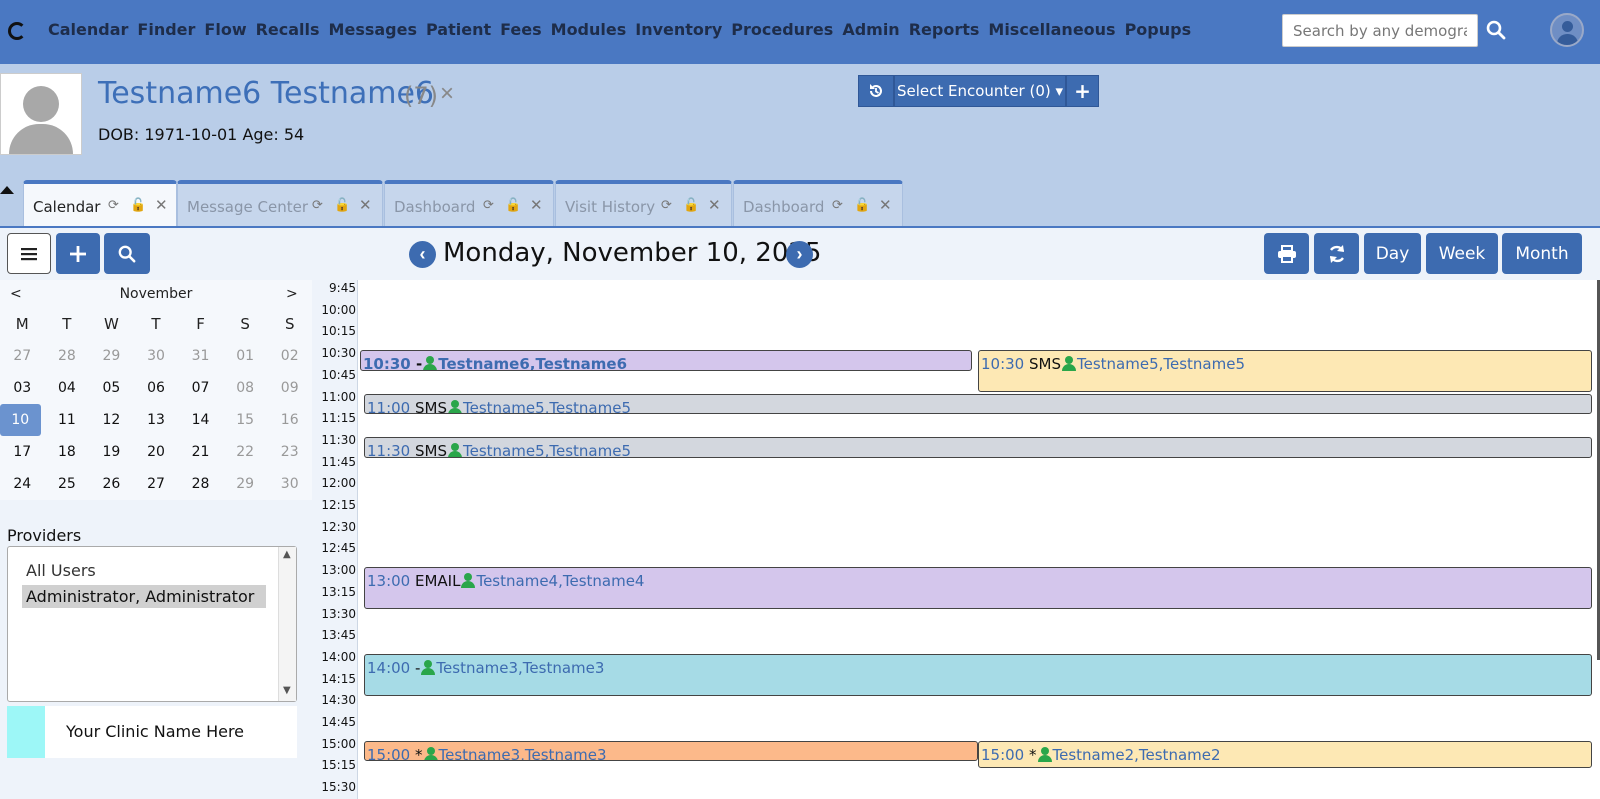 This screenshot has height=799, width=1600. I want to click on scroll-up-icon: ▲, so click(287, 554).